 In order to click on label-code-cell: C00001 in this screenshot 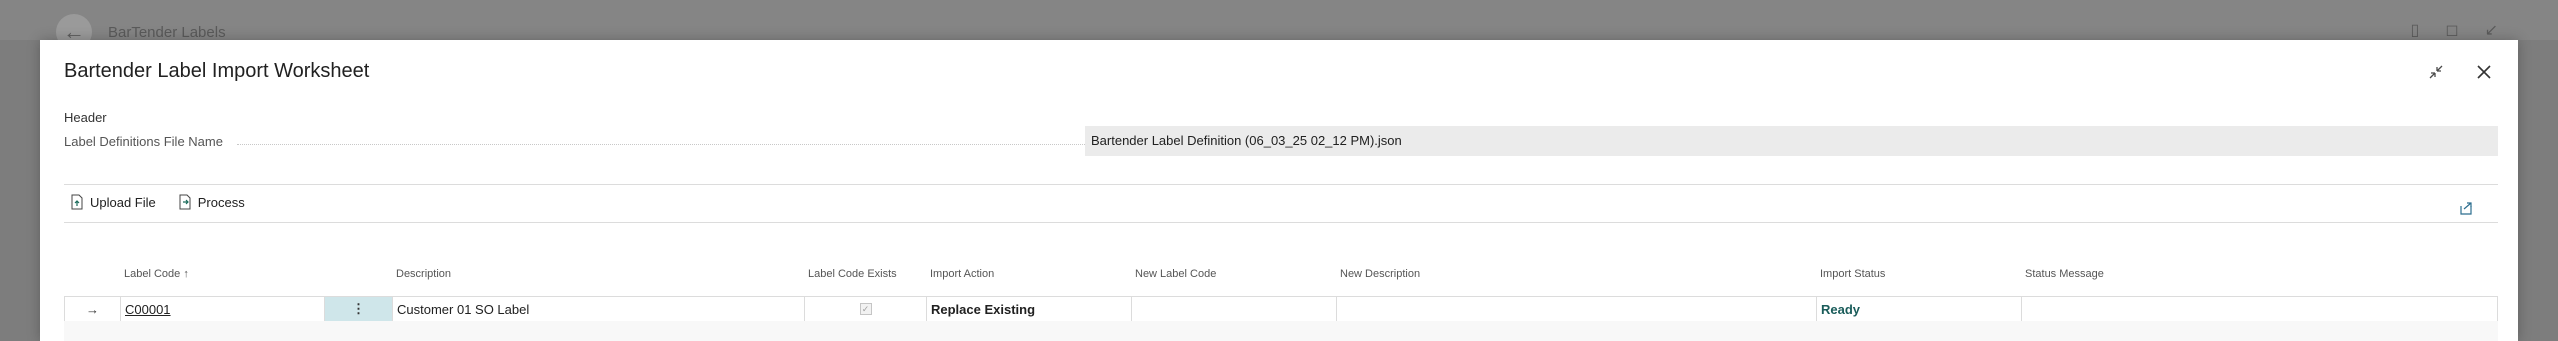, I will do `click(223, 309)`.